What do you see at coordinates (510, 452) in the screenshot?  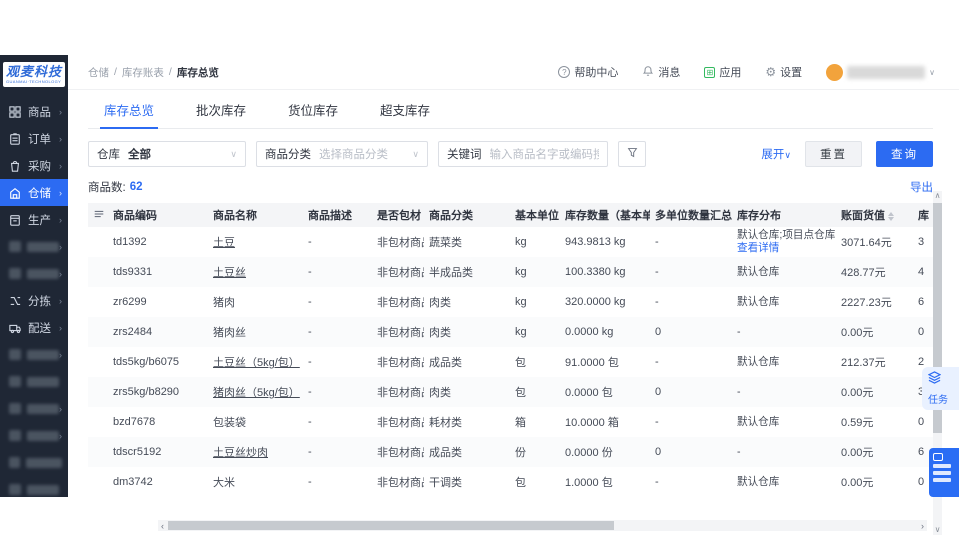 I see `table-row: tdscr5192土豆丝炒肉-非包材商品成品类份0.0000 份0-0.00元6` at bounding box center [510, 452].